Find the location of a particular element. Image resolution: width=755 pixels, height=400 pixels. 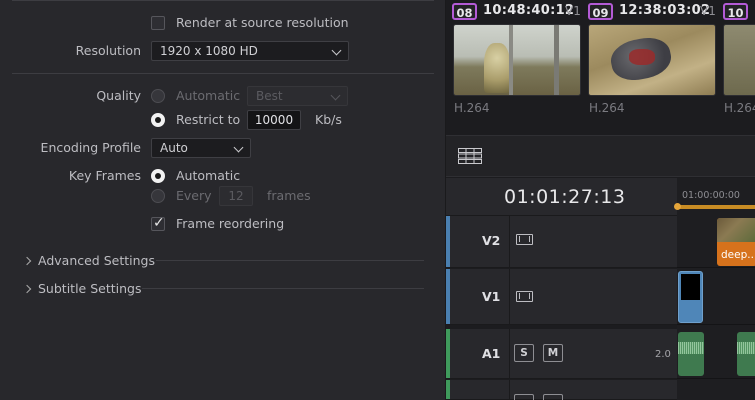

track-headers: V2 V1 A1 S M 2.0 is located at coordinates (561, 308).